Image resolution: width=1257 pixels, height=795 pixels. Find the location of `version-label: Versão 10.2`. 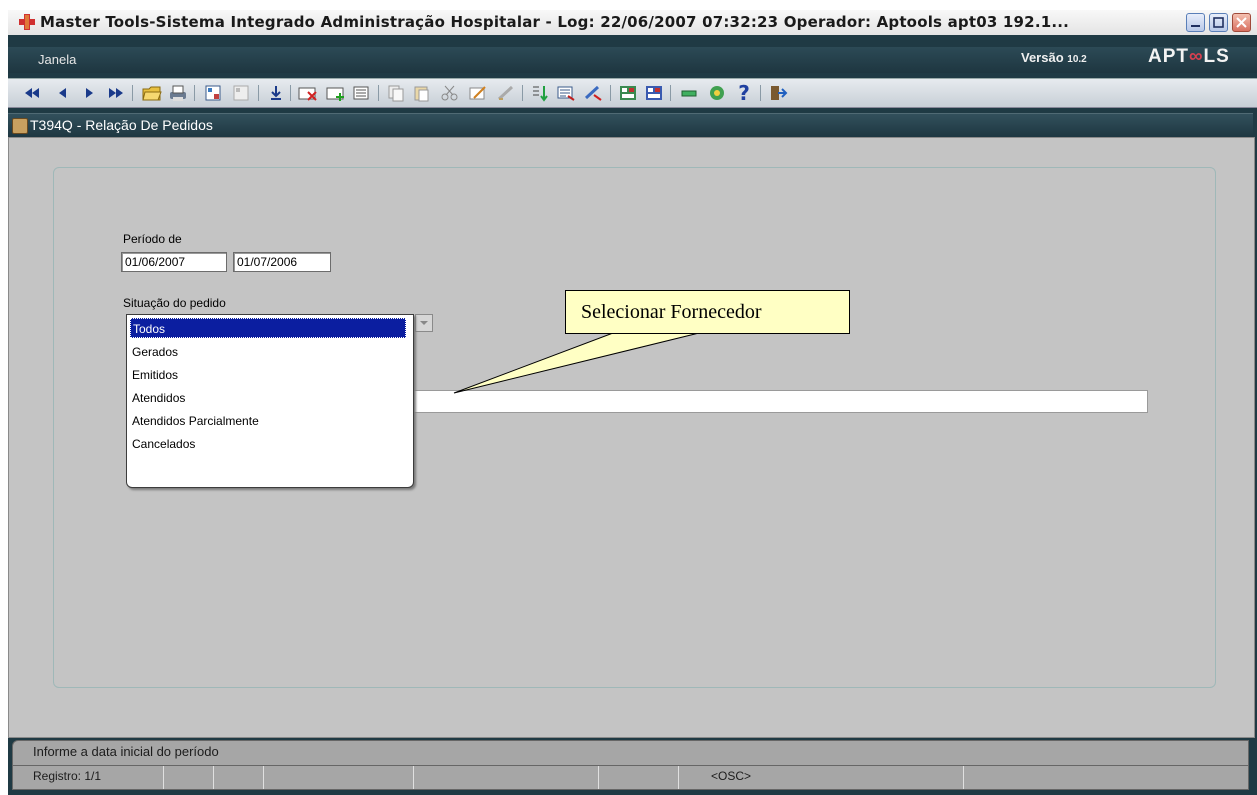

version-label: Versão 10.2 is located at coordinates (1054, 57).